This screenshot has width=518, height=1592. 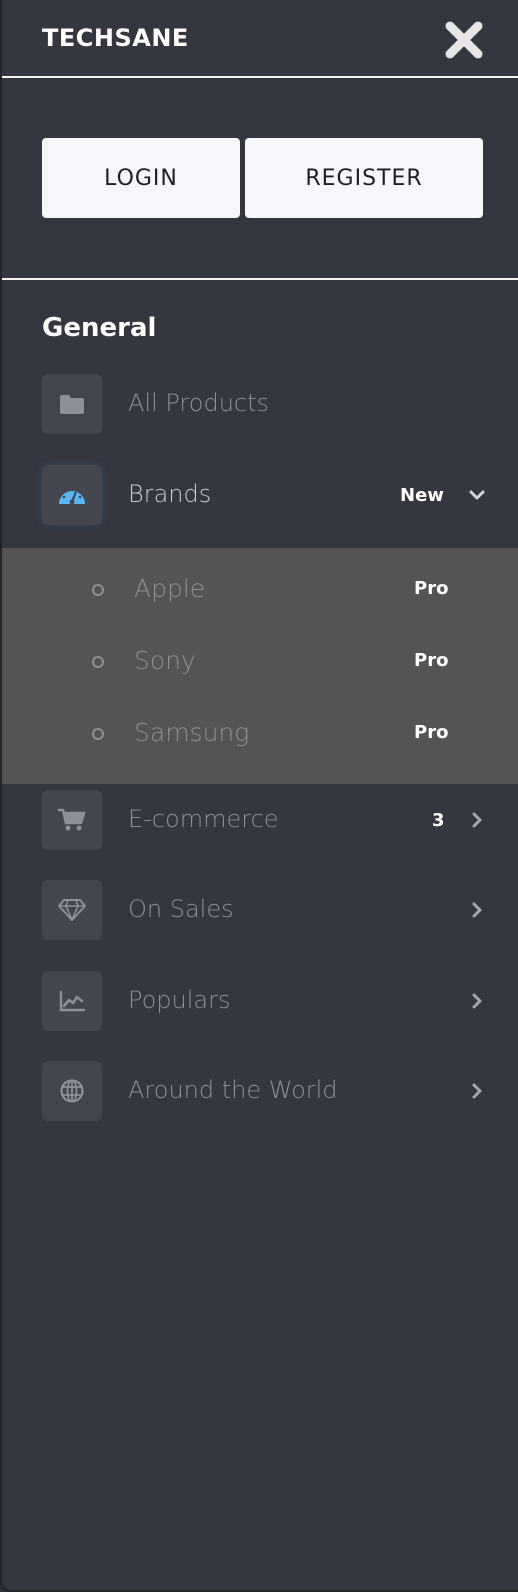 I want to click on cart-icon, so click(x=72, y=820).